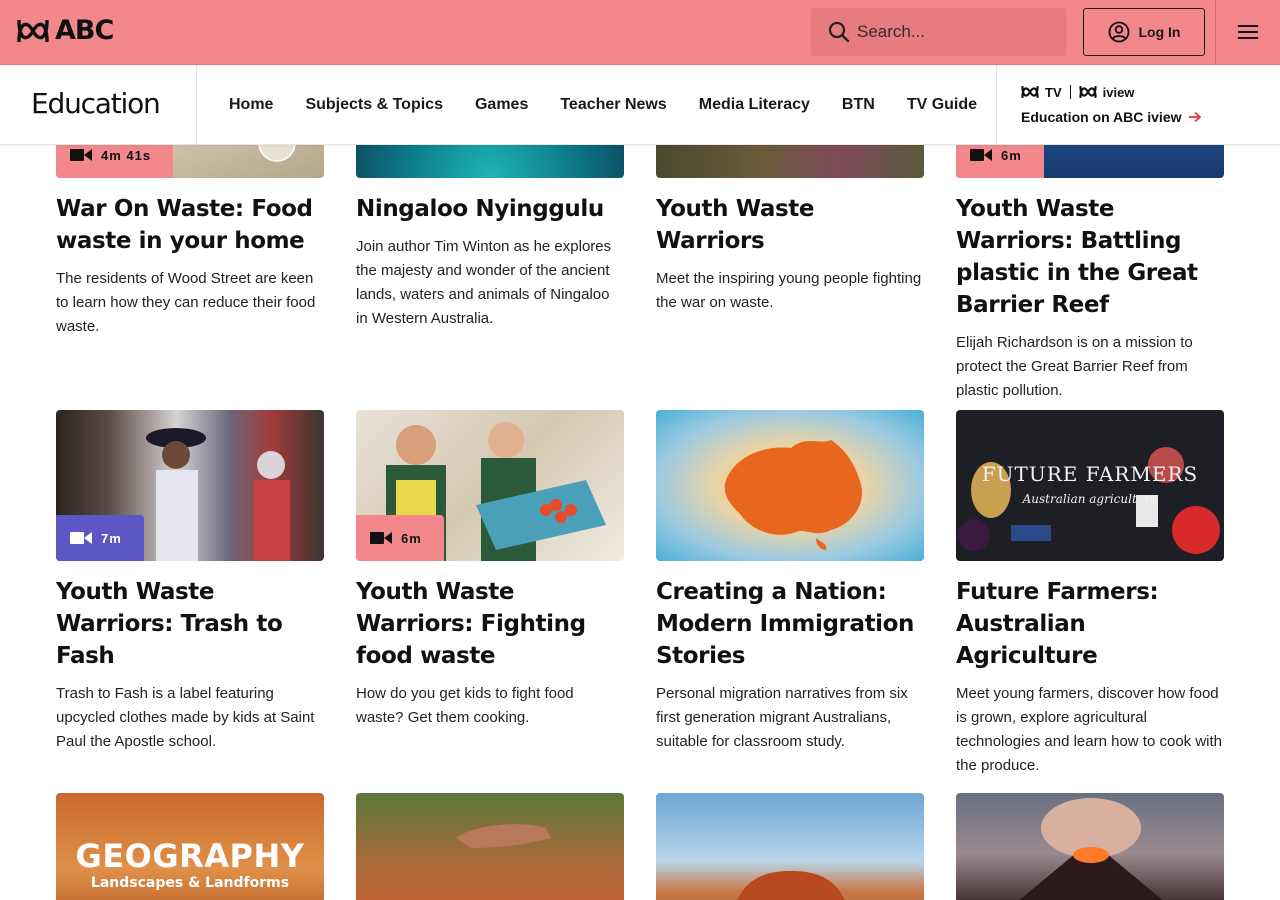  What do you see at coordinates (96, 103) in the screenshot?
I see `education-brand: Education` at bounding box center [96, 103].